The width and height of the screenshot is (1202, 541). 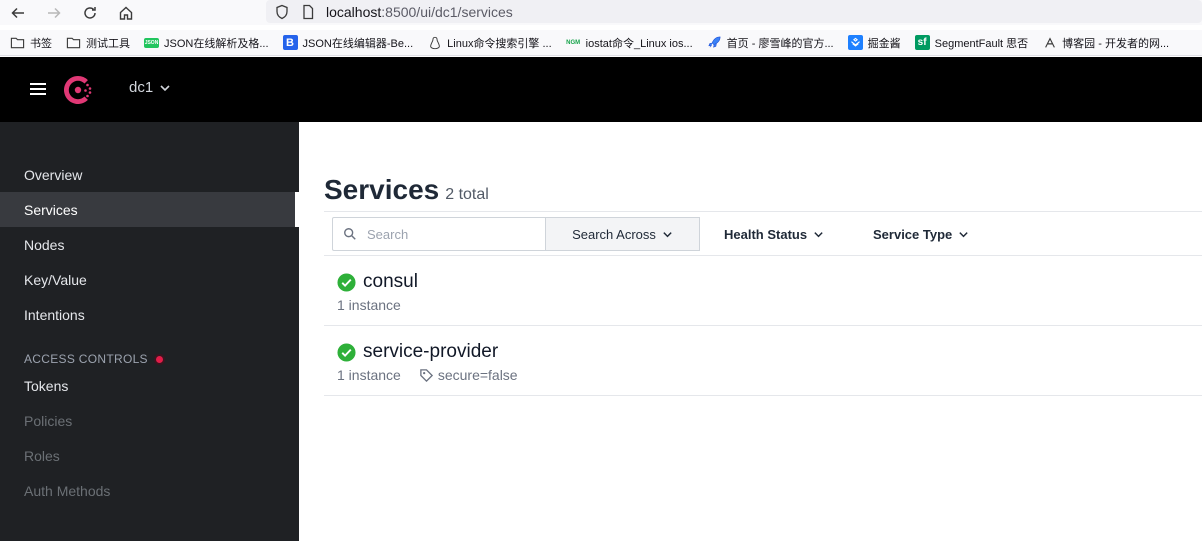 What do you see at coordinates (147, 385) in the screenshot?
I see `sidebar-item-tokens: Tokens` at bounding box center [147, 385].